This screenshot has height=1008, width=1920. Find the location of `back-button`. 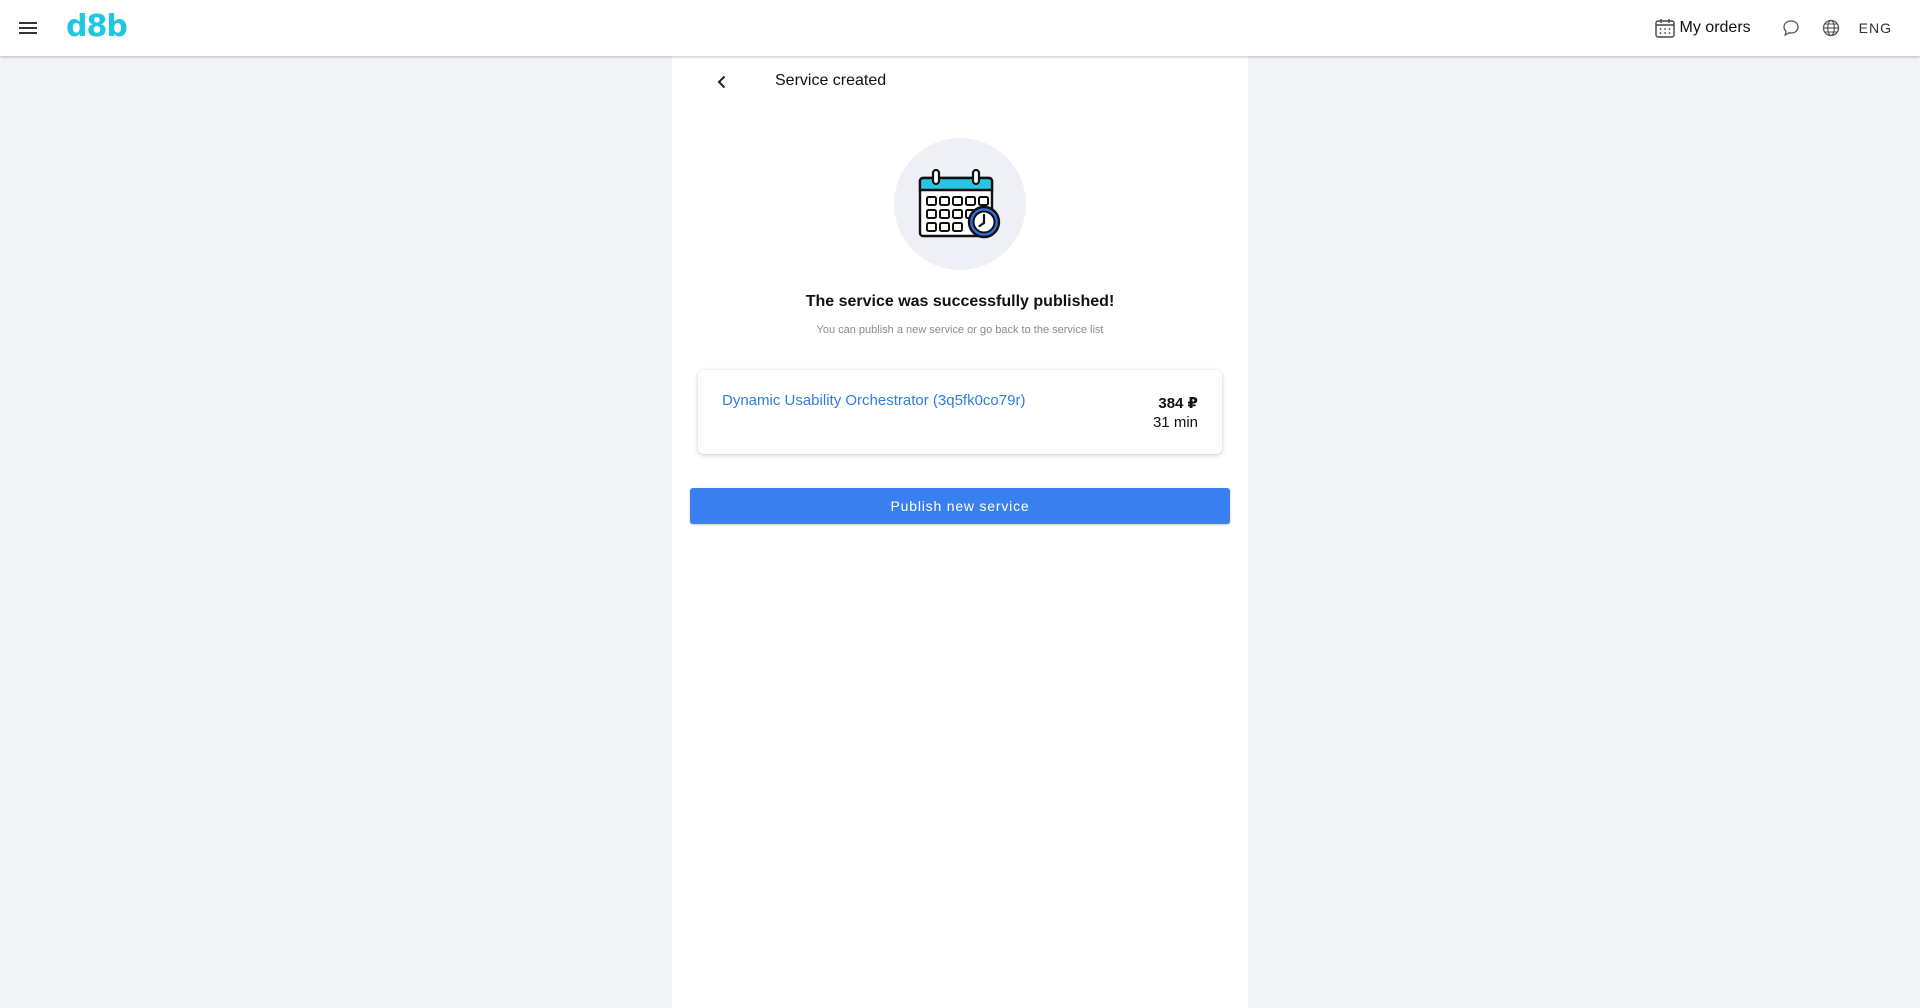

back-button is located at coordinates (722, 82).